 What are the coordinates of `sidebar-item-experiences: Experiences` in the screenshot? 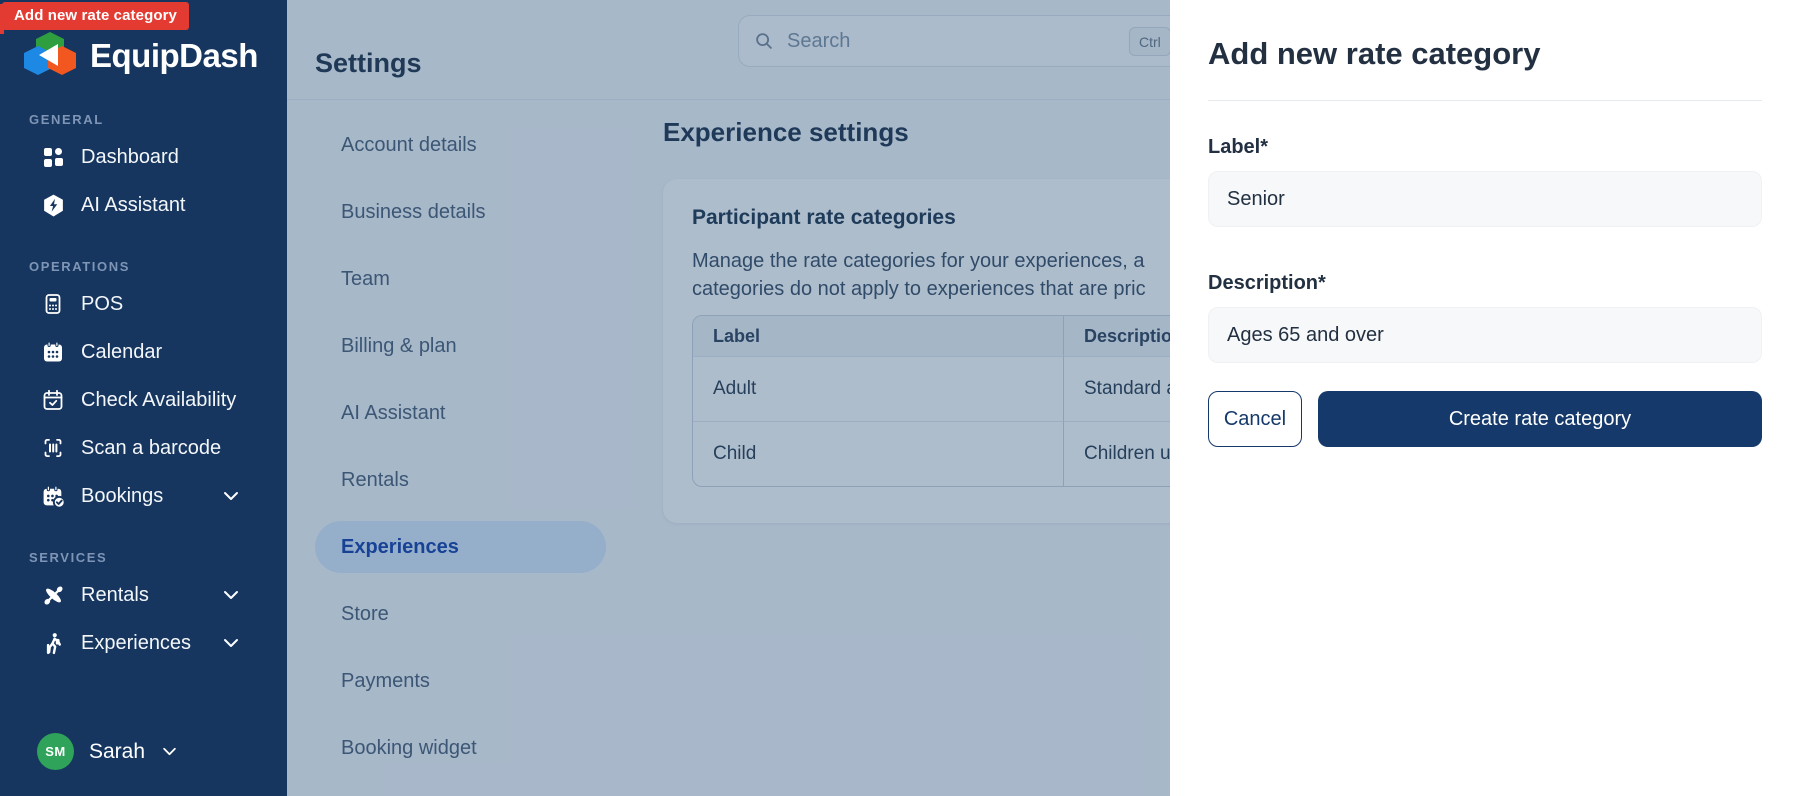 It's located at (143, 643).